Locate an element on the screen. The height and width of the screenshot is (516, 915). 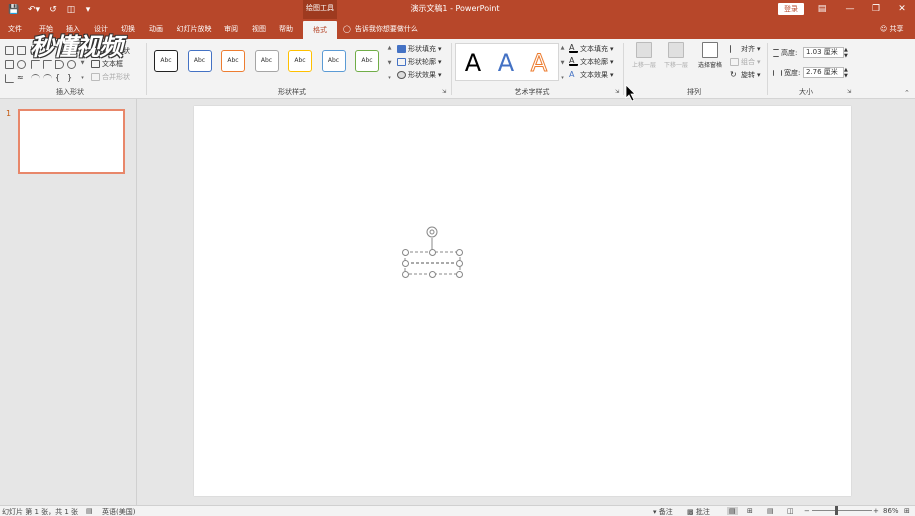
merge-shapes-button: 合并形状 is located at coordinates (110, 77).